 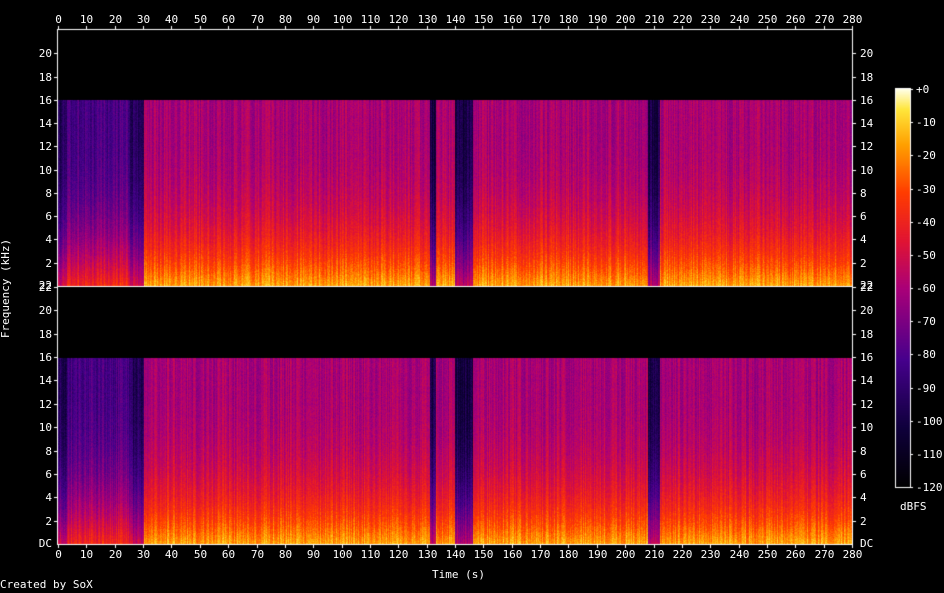 I want to click on x-tick-label-top: 260, so click(x=795, y=19).